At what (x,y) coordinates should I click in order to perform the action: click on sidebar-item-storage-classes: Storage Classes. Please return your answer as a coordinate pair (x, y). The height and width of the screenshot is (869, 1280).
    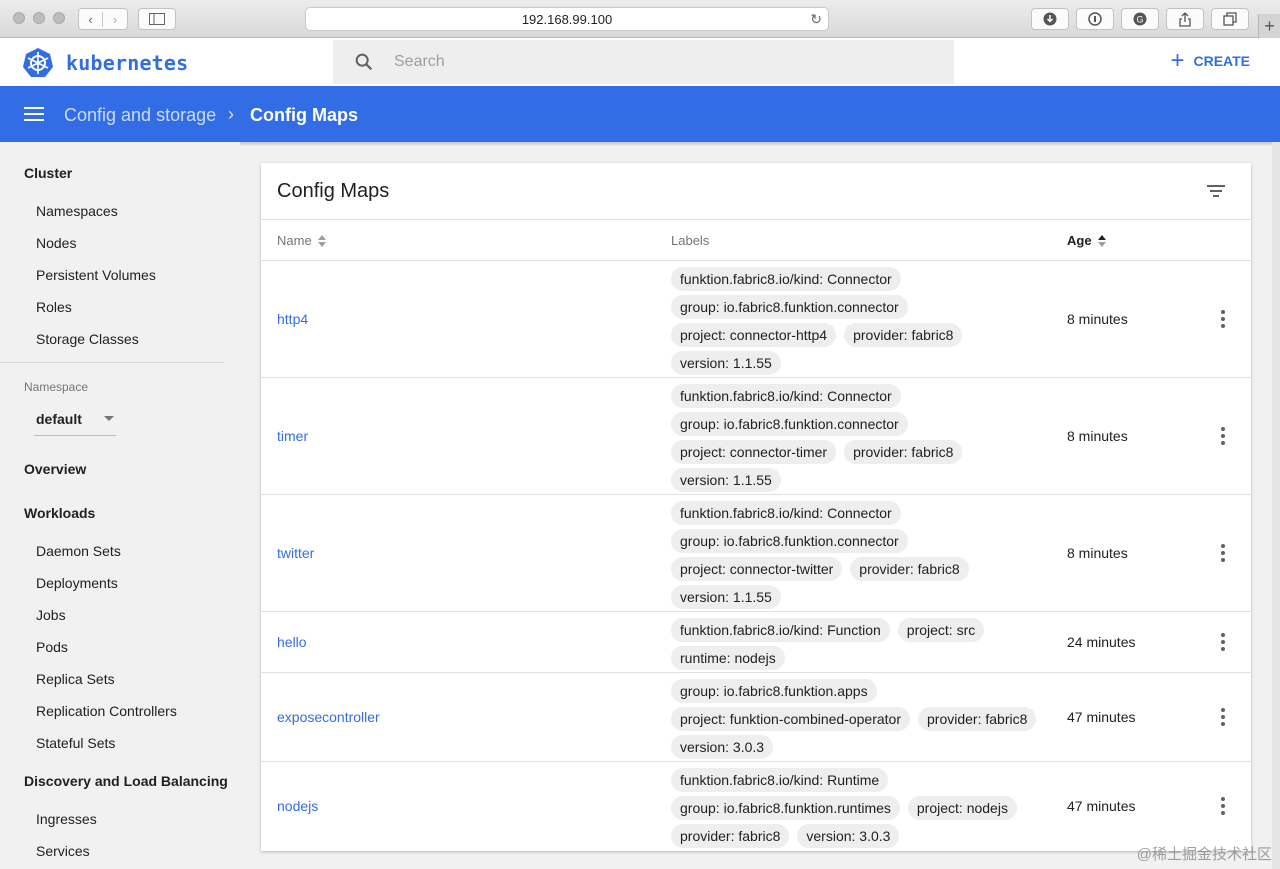
    Looking at the image, I should click on (87, 339).